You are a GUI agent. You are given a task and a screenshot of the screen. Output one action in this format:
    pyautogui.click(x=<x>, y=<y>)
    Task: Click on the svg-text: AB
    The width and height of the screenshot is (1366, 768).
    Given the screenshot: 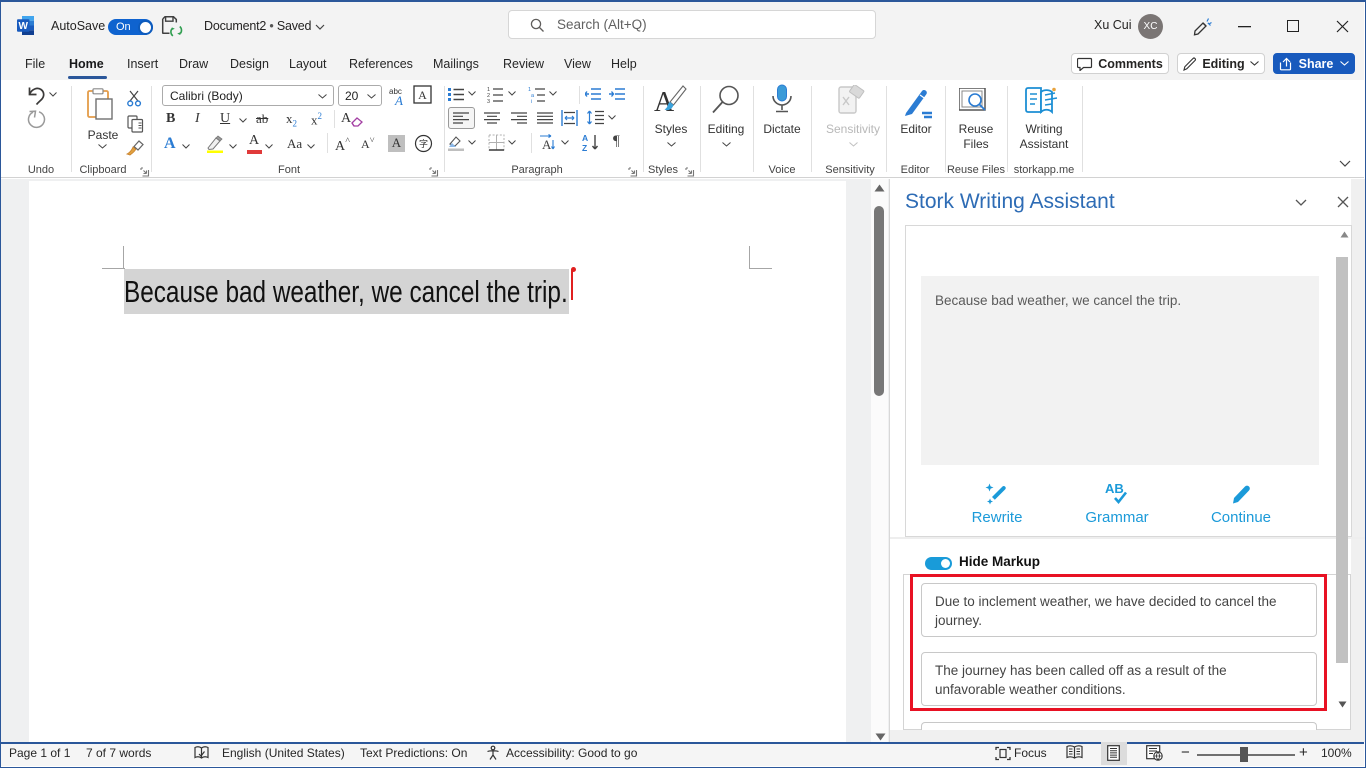 What is the action you would take?
    pyautogui.click(x=1114, y=488)
    